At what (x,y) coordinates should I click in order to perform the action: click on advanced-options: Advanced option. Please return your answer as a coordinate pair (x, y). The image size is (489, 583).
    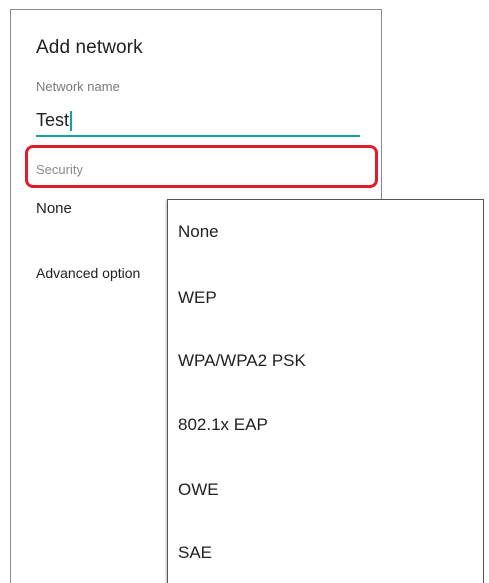
    Looking at the image, I should click on (88, 273).